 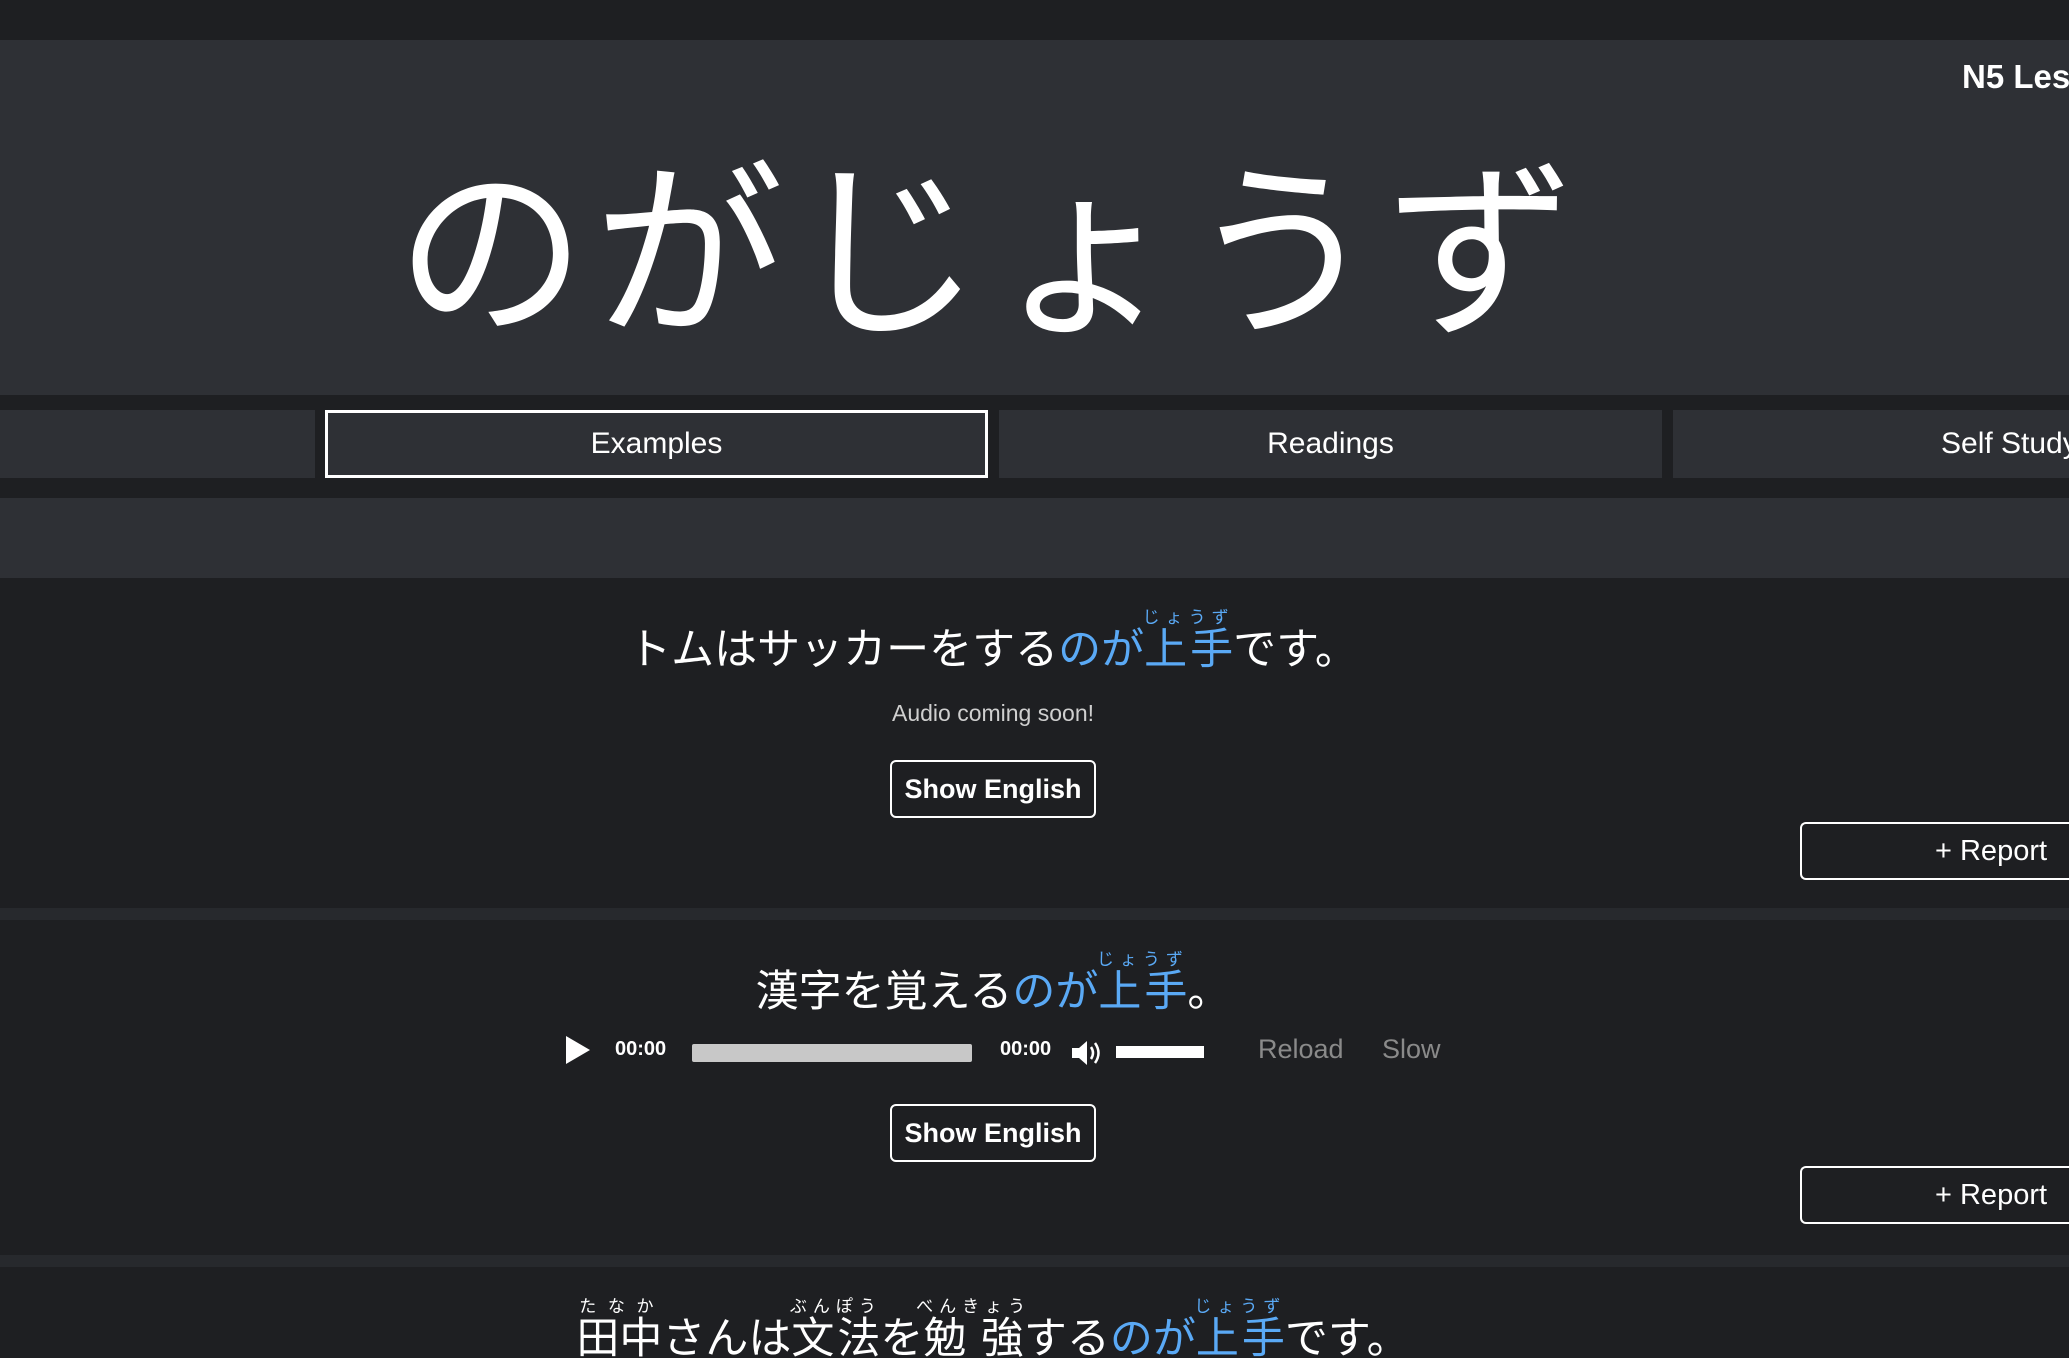 I want to click on grammar-title: のがじょうず, so click(x=989, y=254).